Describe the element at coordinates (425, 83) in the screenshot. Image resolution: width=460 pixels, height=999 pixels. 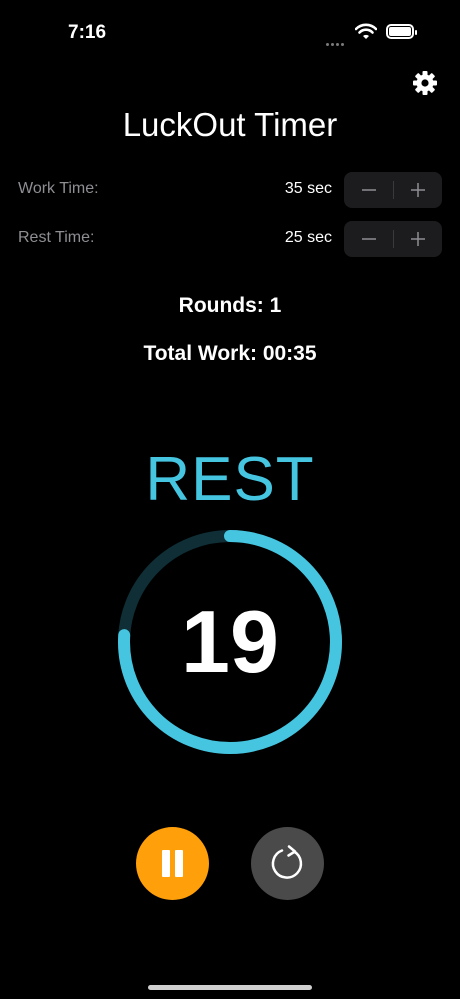
I see `gear-icon` at that location.